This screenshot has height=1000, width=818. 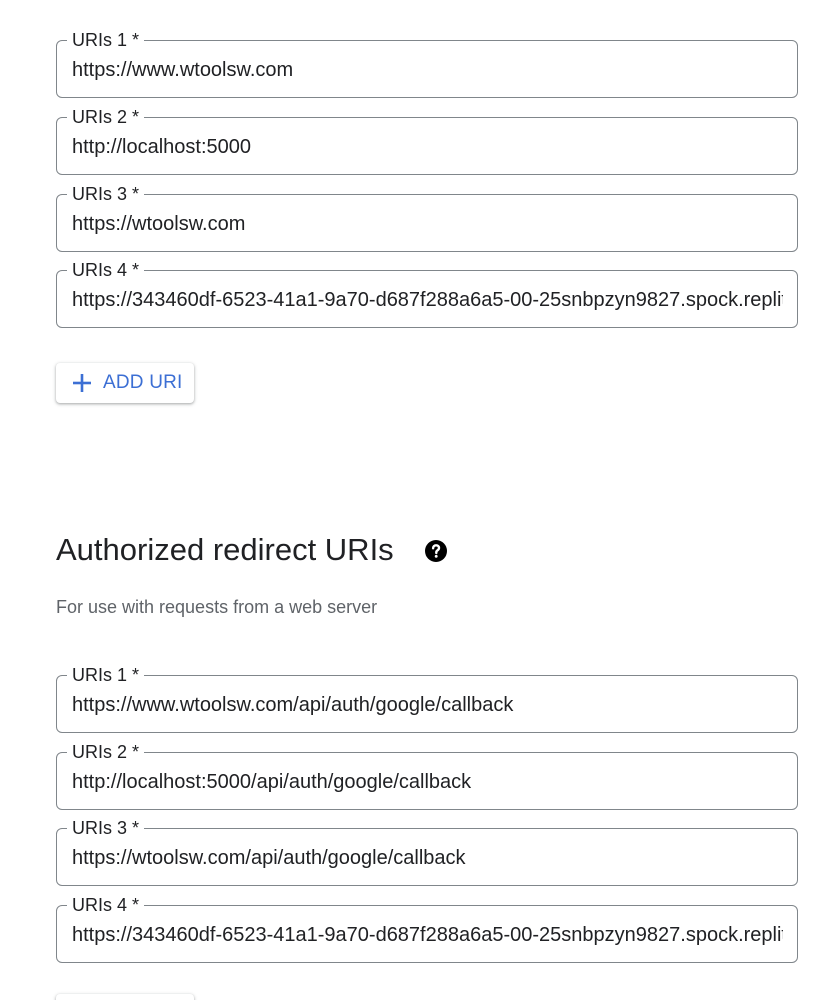 I want to click on redirect-uri-3-input, so click(x=427, y=858).